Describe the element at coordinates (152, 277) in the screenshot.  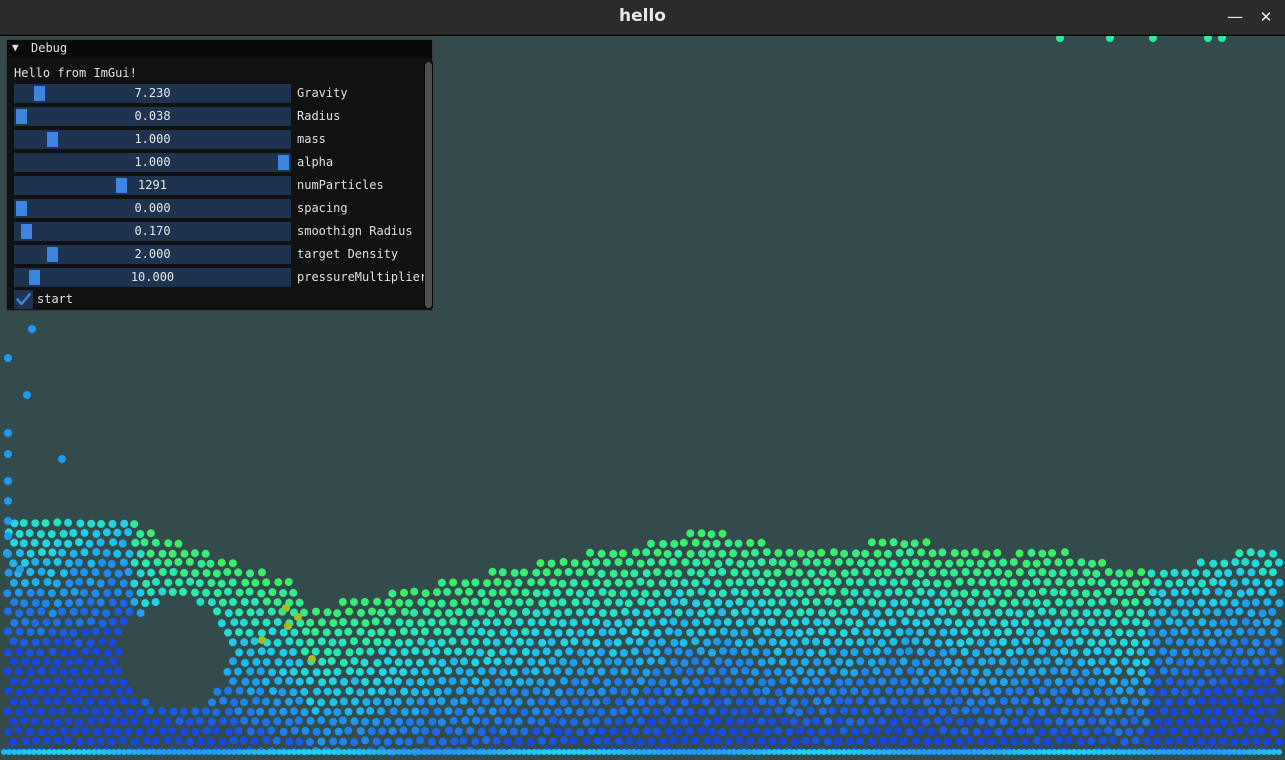
I see `slider-track: 10.000` at that location.